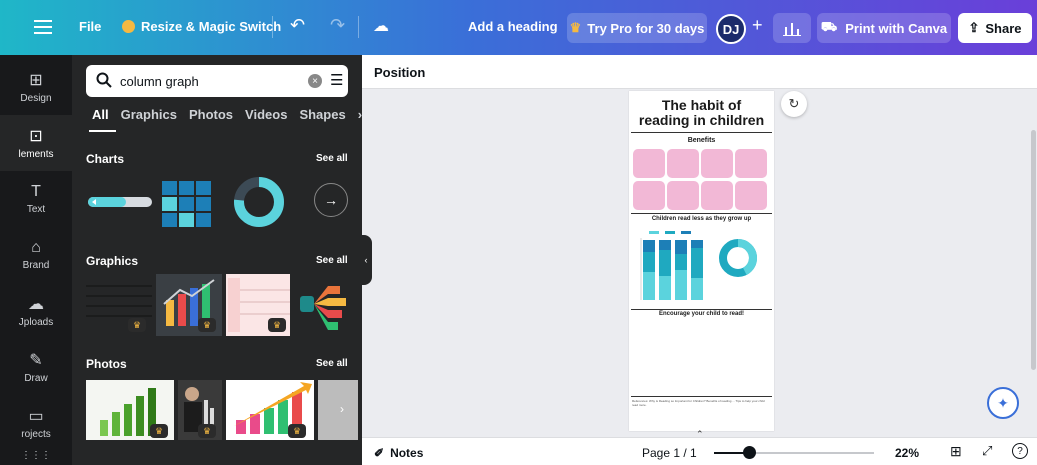 This screenshot has width=1037, height=465. Describe the element at coordinates (974, 27) in the screenshot. I see `share-upload-icon: ⇪` at that location.